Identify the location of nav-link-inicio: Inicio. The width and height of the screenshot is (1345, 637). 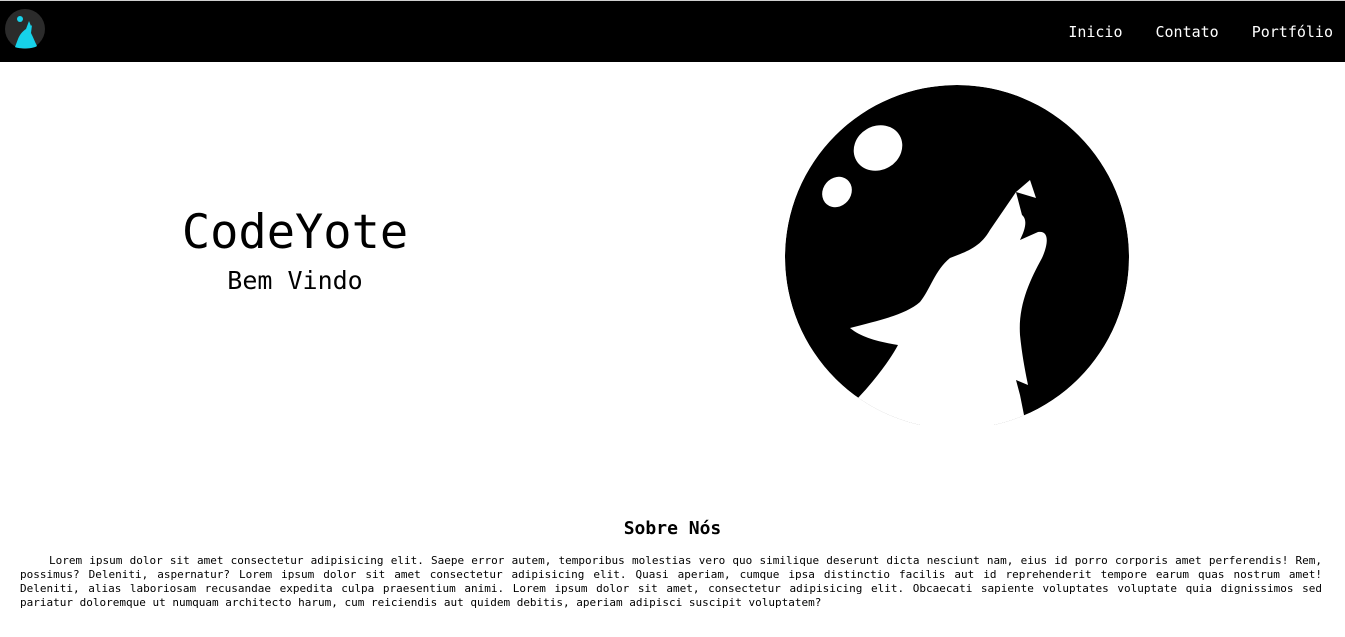
(1095, 32).